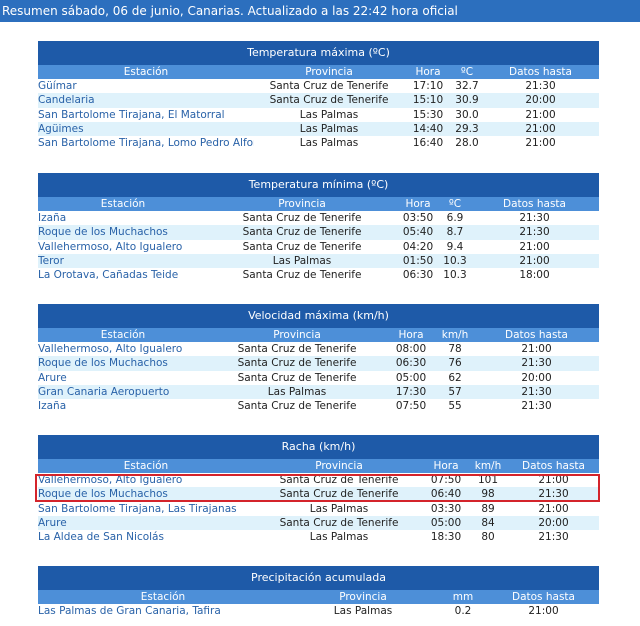 The height and width of the screenshot is (626, 640). Describe the element at coordinates (488, 537) in the screenshot. I see `value-cell: 80` at that location.